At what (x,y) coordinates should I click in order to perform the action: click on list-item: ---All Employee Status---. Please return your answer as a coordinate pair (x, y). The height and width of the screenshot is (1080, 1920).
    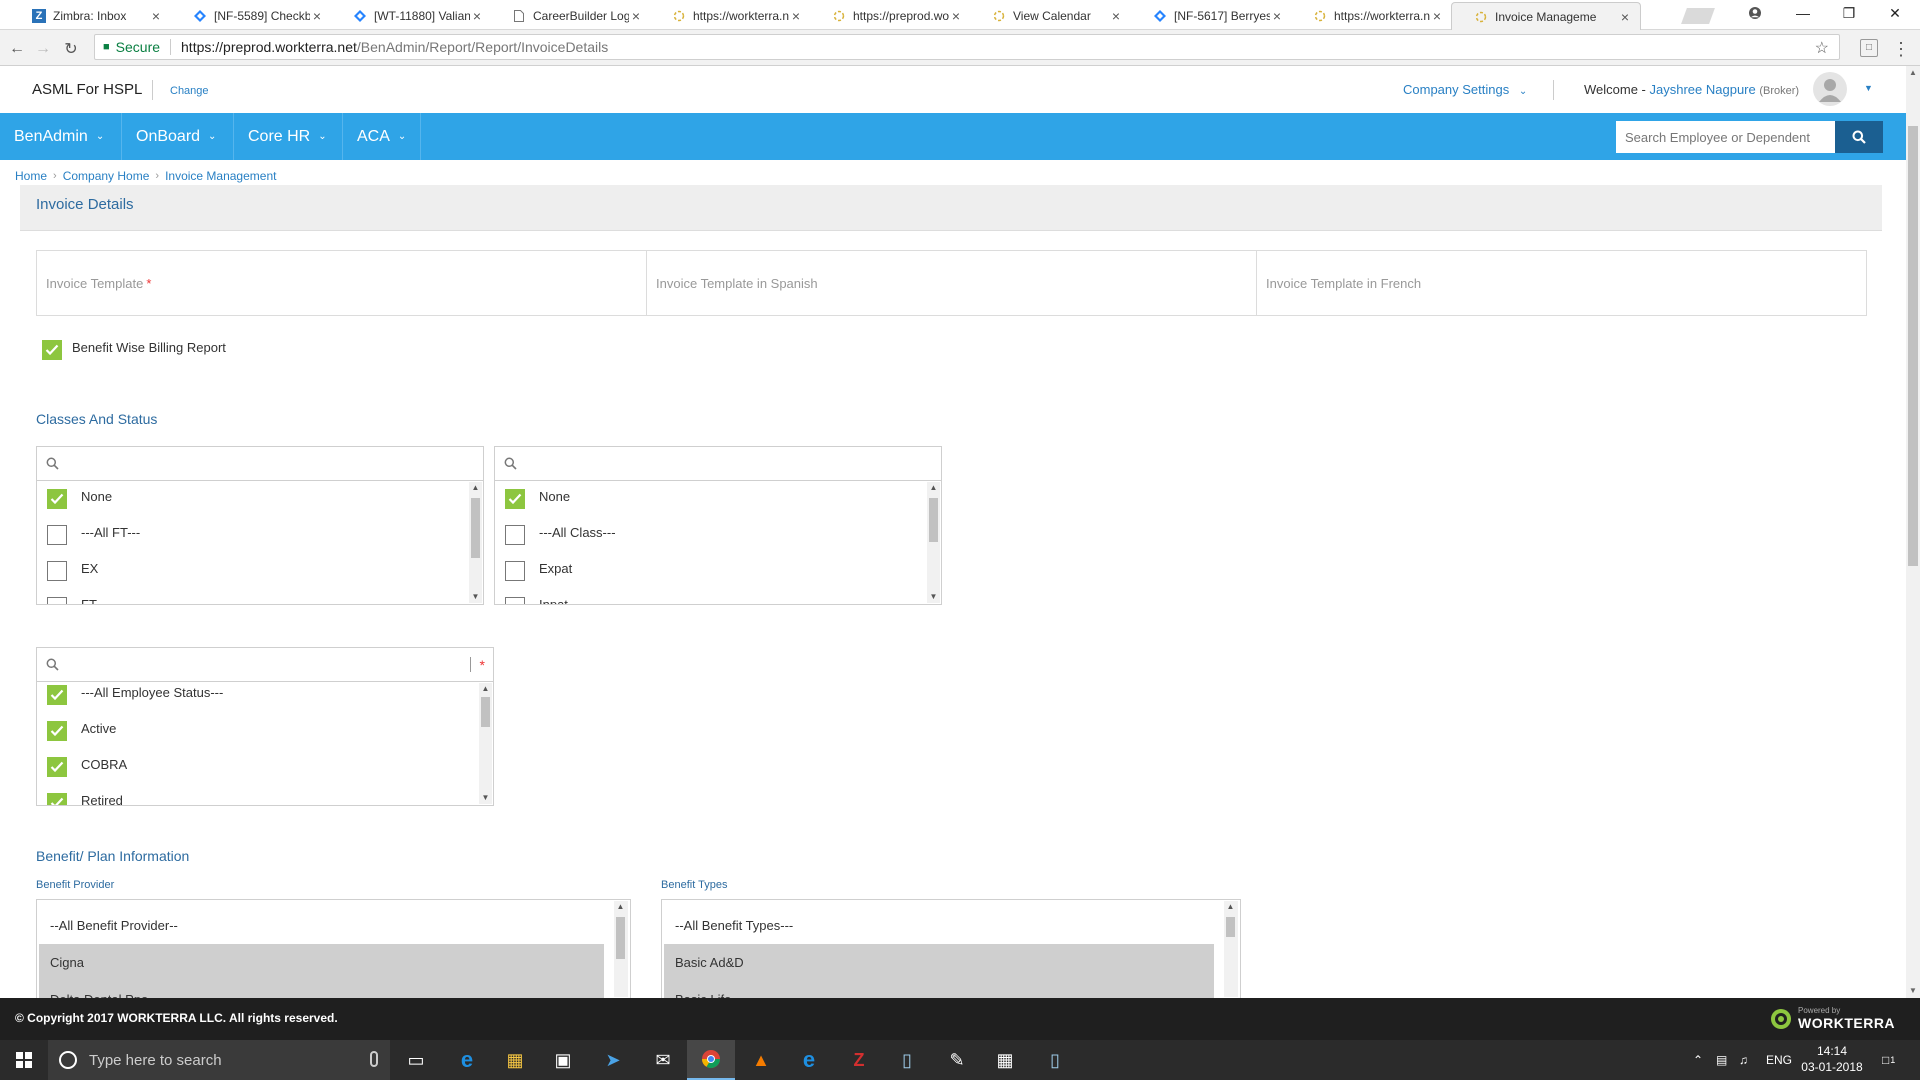
    Looking at the image, I should click on (257, 695).